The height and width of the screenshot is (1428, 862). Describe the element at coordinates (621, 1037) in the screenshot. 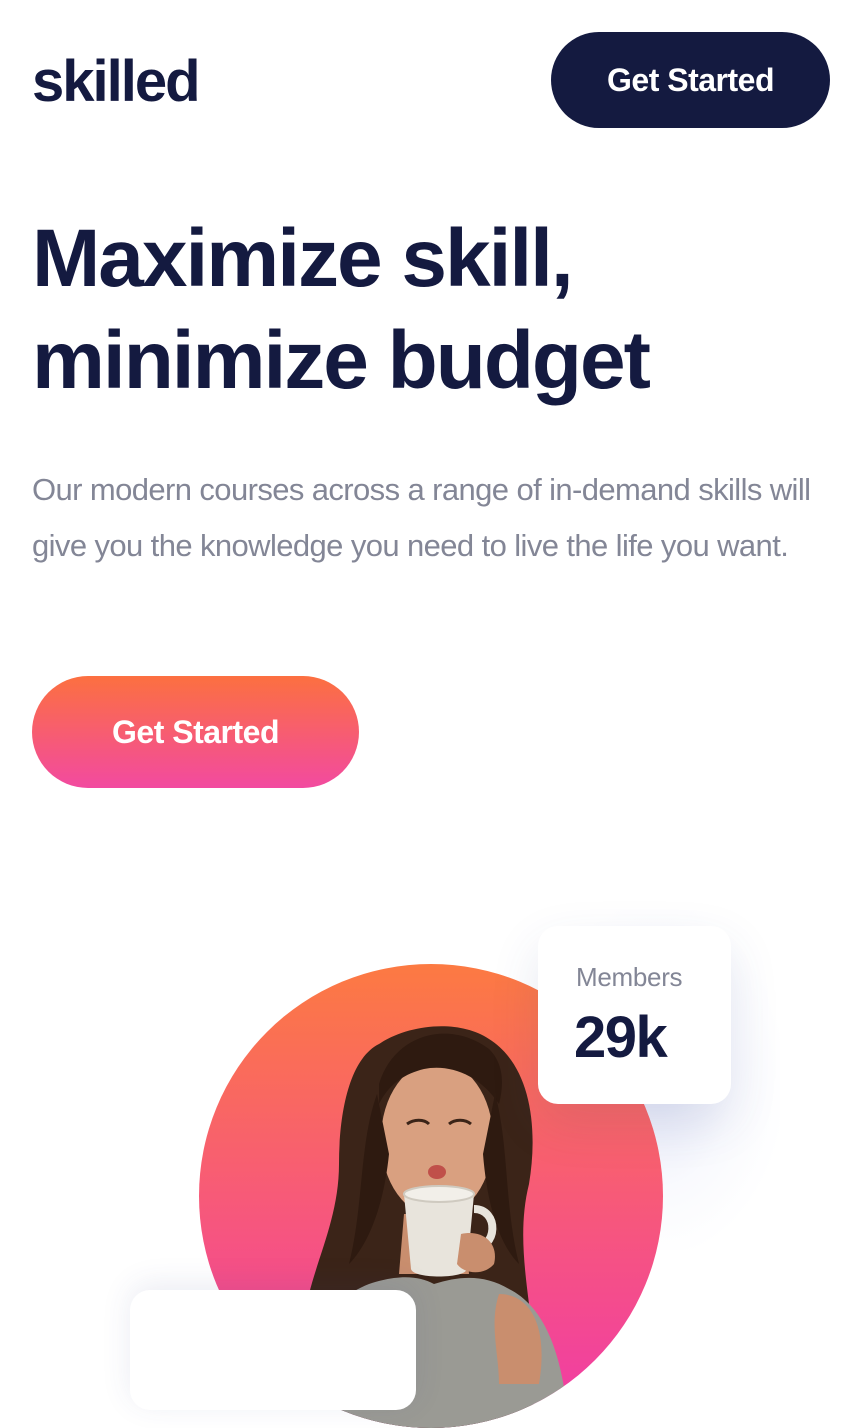

I see `members-value: 29k` at that location.